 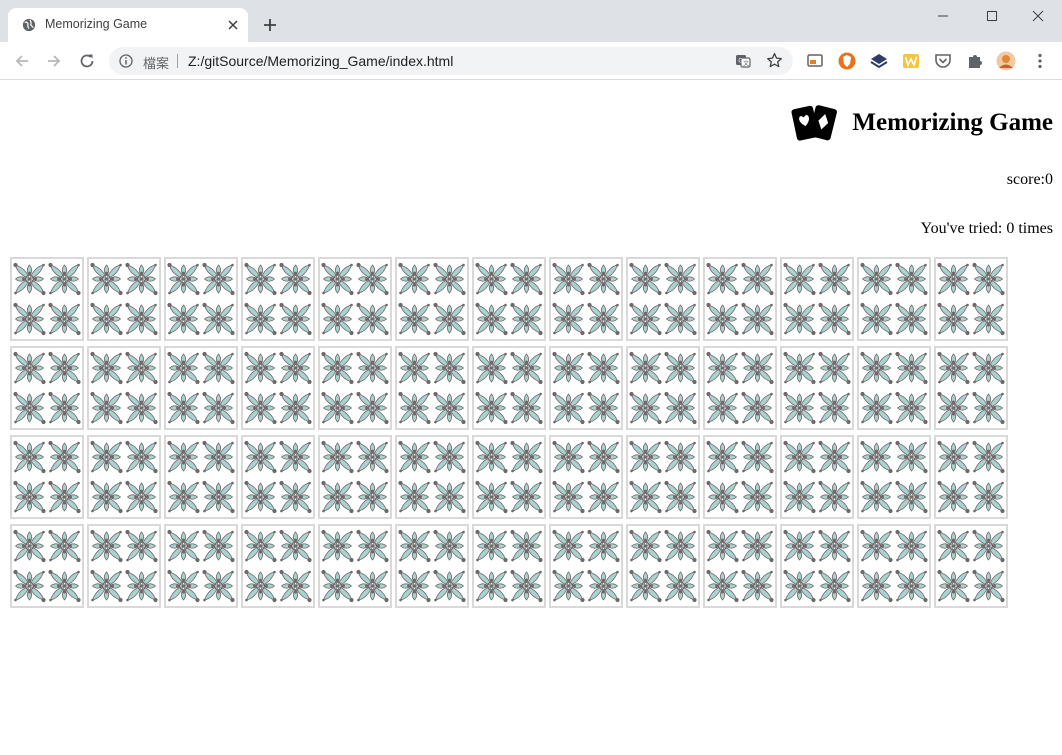 What do you see at coordinates (126, 61) in the screenshot?
I see `info-icon` at bounding box center [126, 61].